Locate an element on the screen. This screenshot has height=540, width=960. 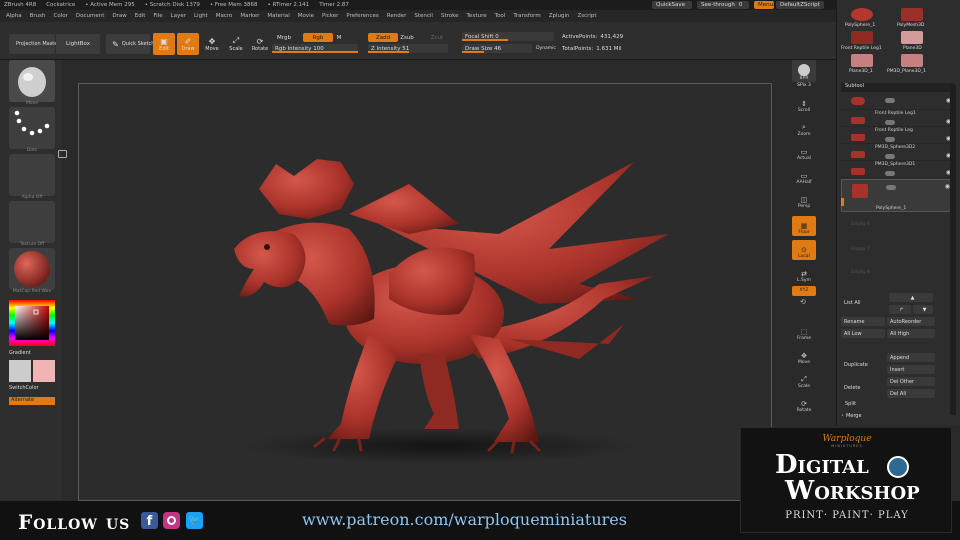
texture-thumbnail is located at coordinates (32, 222).